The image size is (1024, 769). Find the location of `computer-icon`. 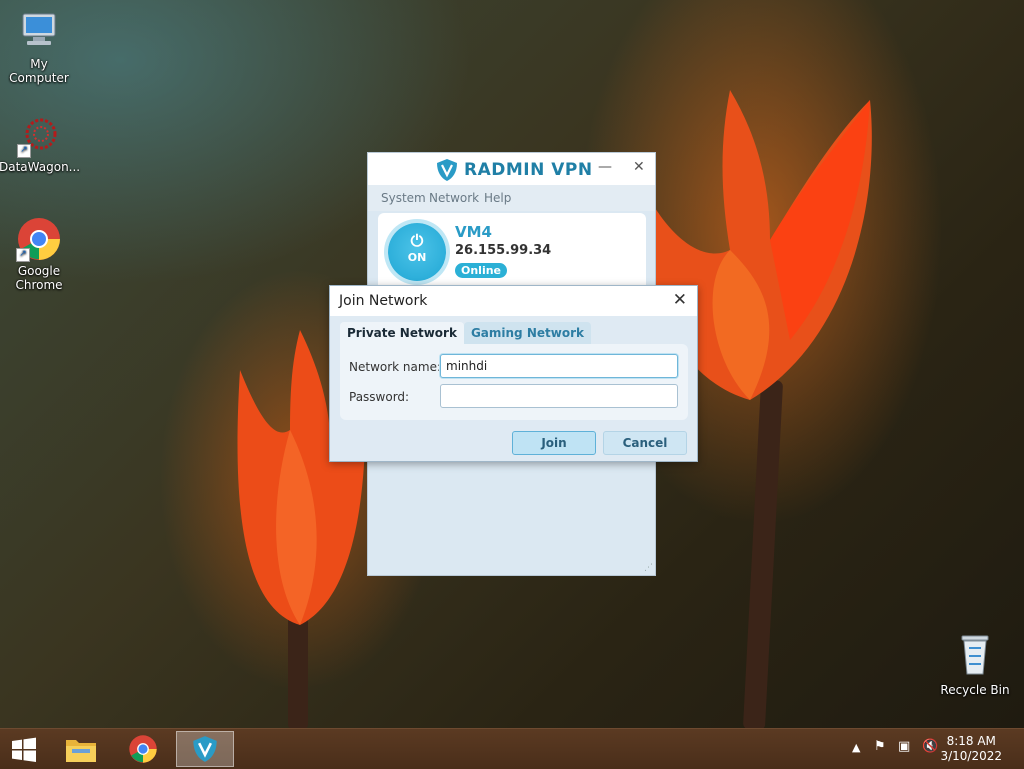

computer-icon is located at coordinates (39, 29).